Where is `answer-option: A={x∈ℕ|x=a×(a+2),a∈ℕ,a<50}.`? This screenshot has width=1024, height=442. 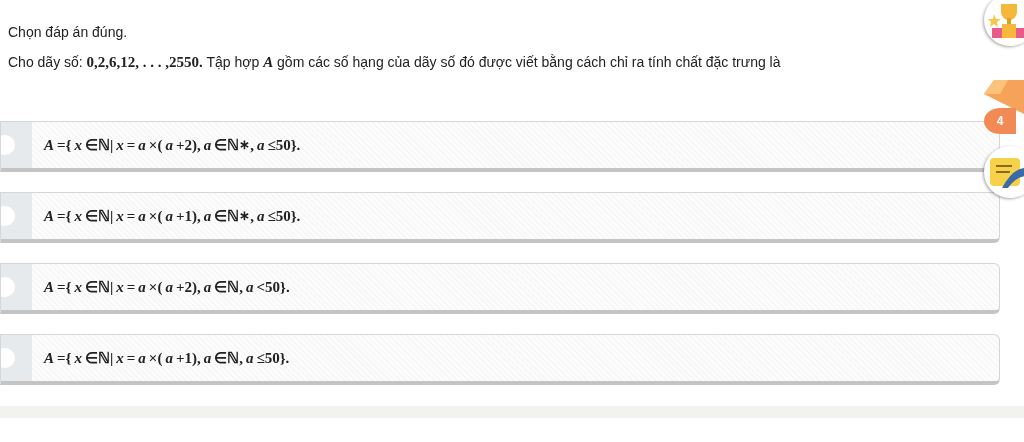 answer-option: A={x∈ℕ|x=a×(a+2),a∈ℕ,a<50}. is located at coordinates (500, 288).